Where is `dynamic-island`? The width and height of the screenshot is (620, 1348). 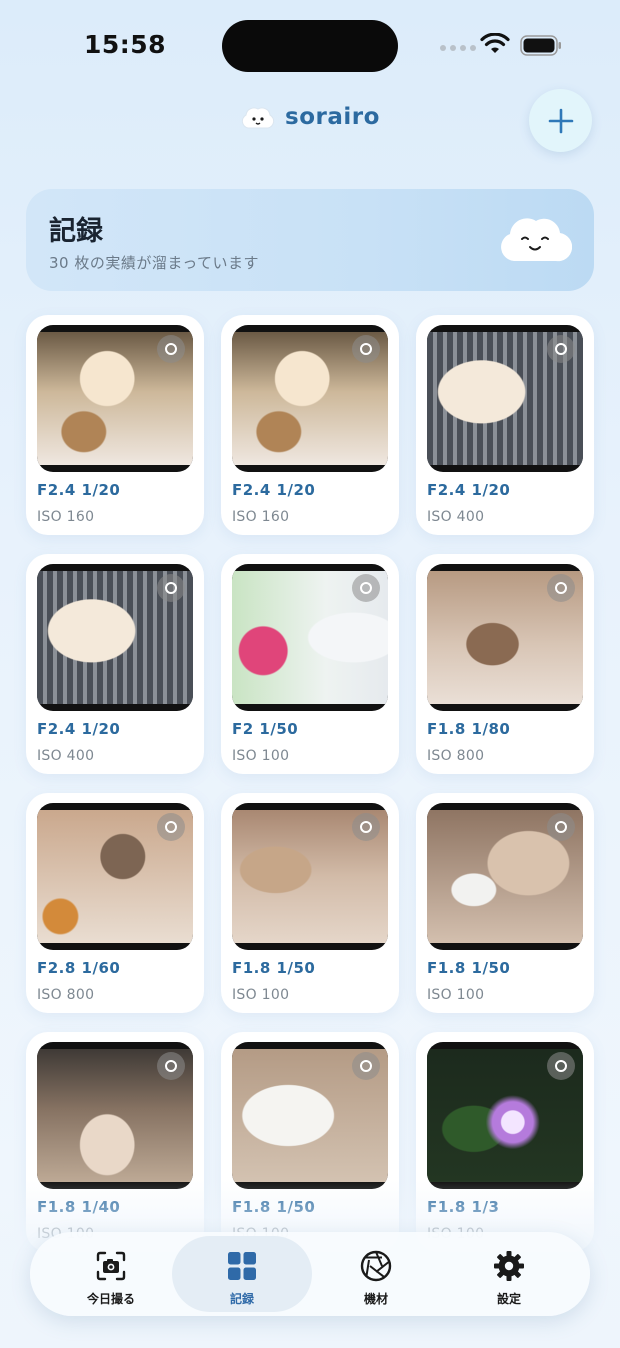
dynamic-island is located at coordinates (310, 46).